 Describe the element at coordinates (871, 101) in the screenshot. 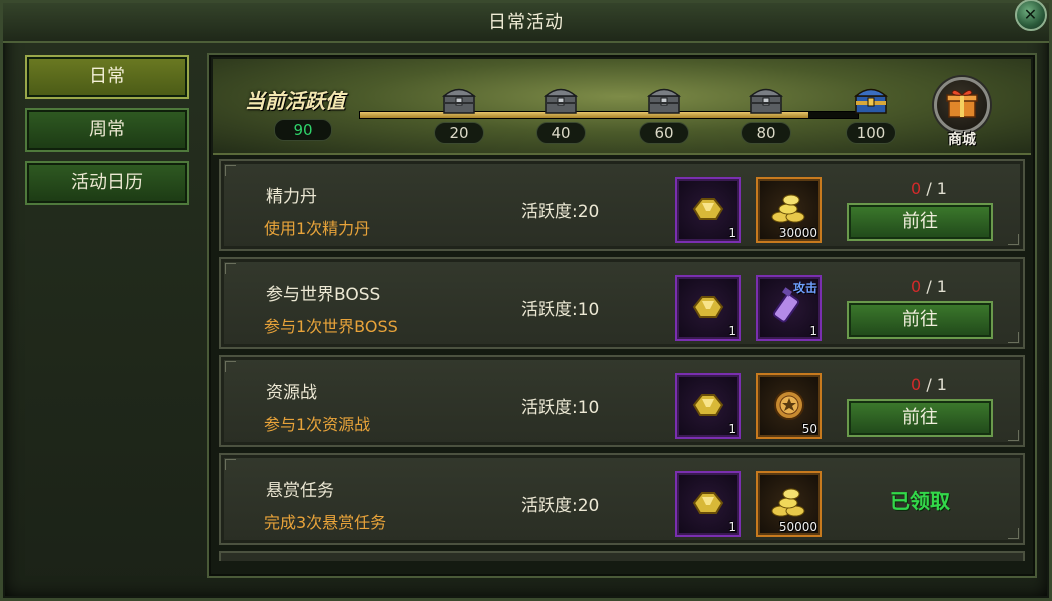

I see `golden-chest-icon` at that location.